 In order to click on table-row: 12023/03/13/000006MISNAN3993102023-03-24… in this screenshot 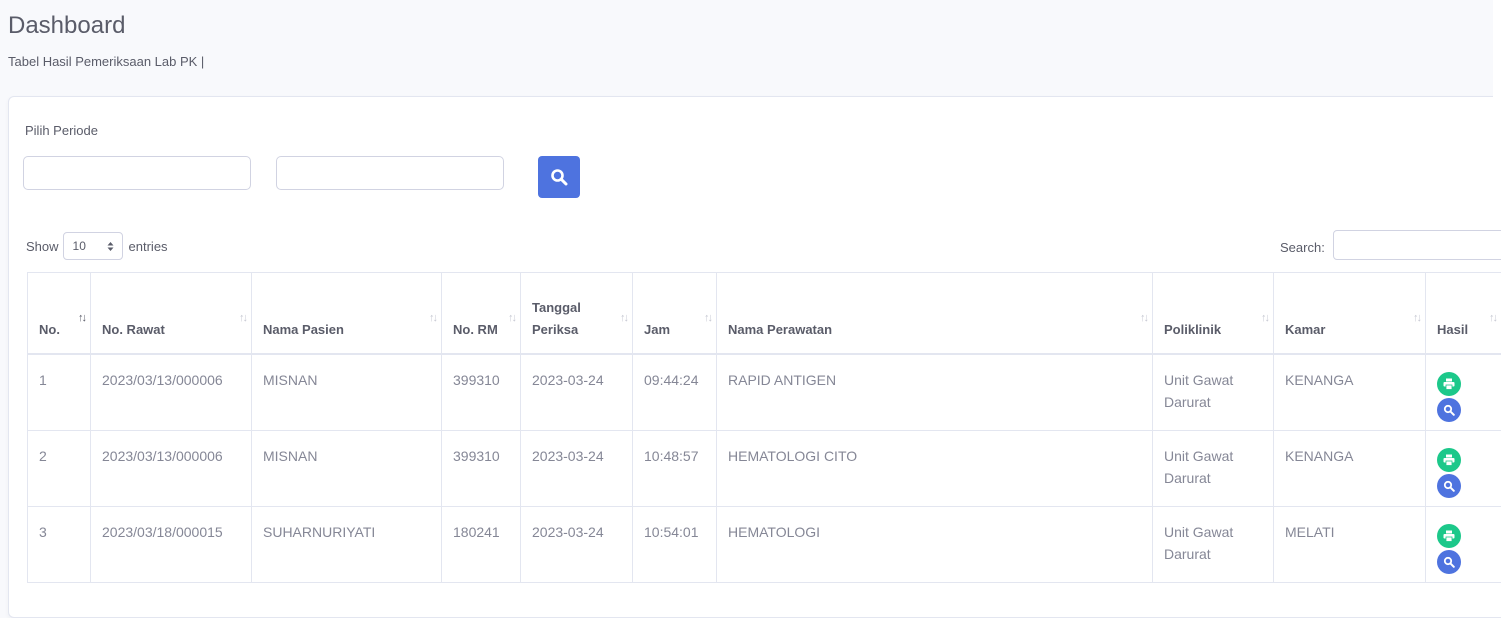, I will do `click(764, 392)`.